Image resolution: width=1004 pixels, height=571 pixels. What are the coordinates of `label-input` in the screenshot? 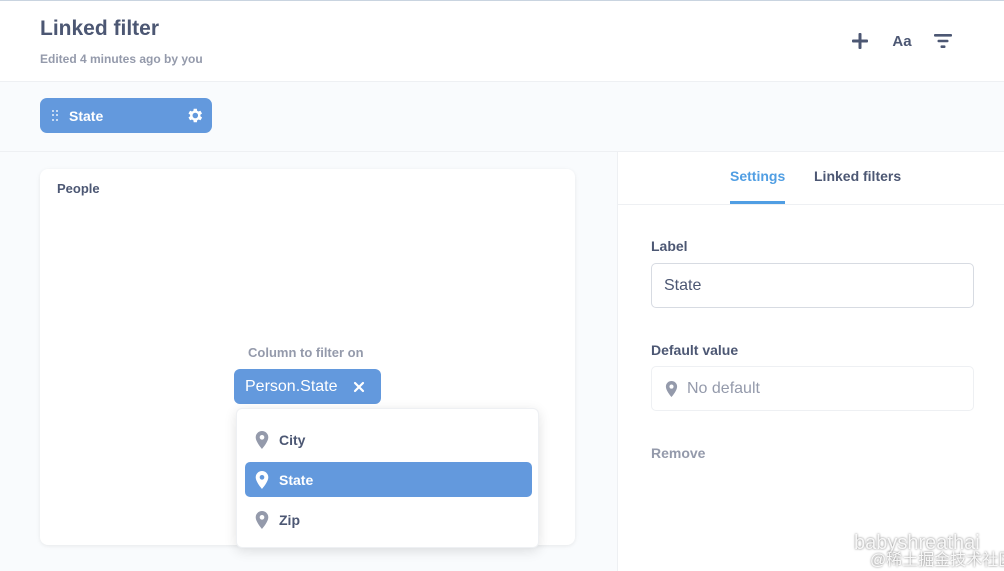 It's located at (812, 285).